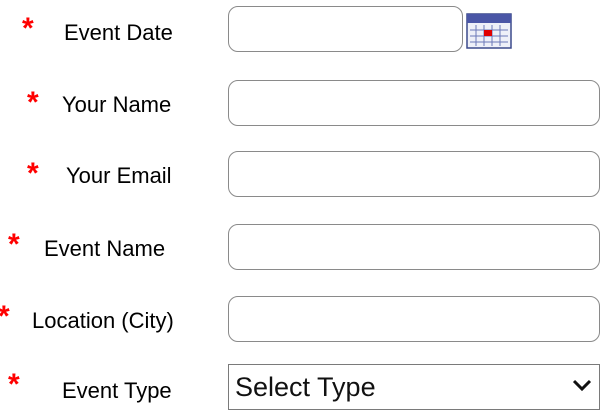 The height and width of the screenshot is (411, 600). I want to click on event-date-input, so click(345, 29).